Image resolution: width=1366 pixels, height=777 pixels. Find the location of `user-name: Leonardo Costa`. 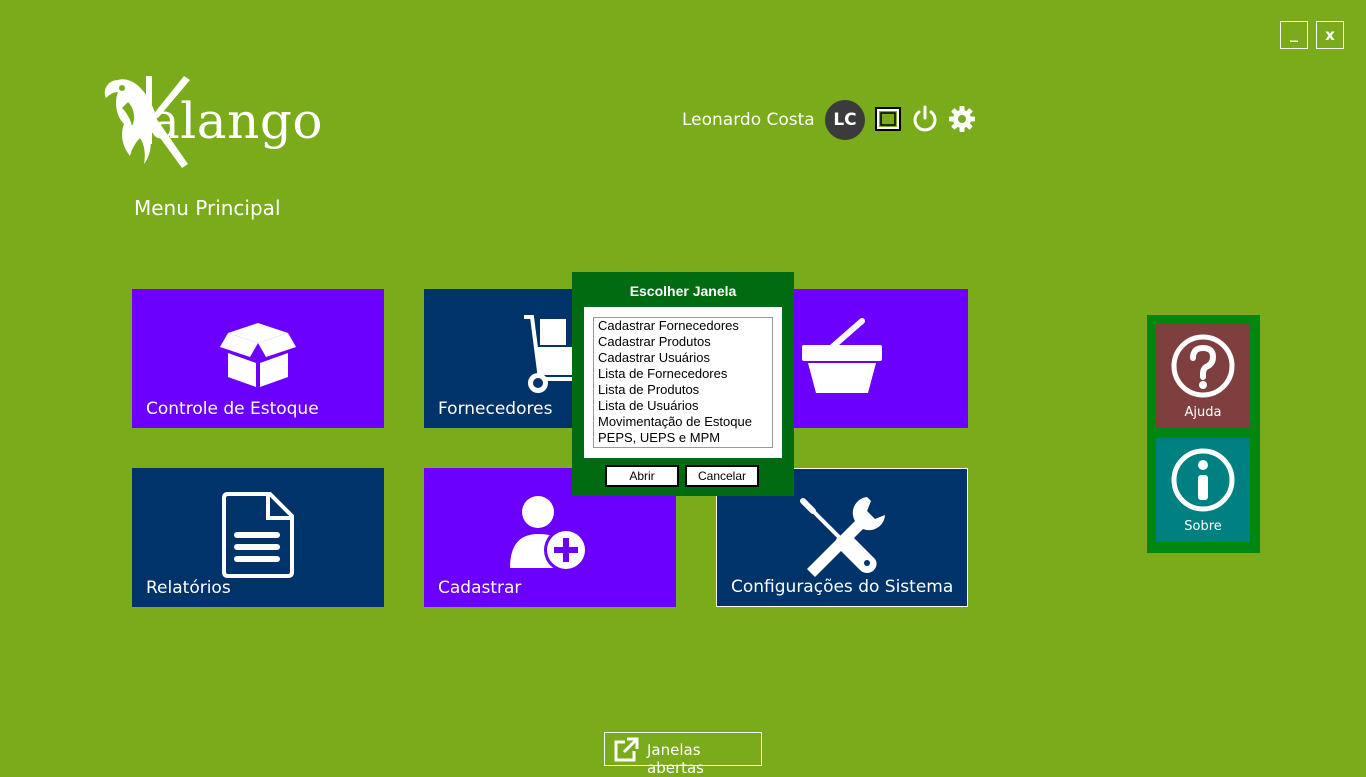

user-name: Leonardo Costa is located at coordinates (748, 120).